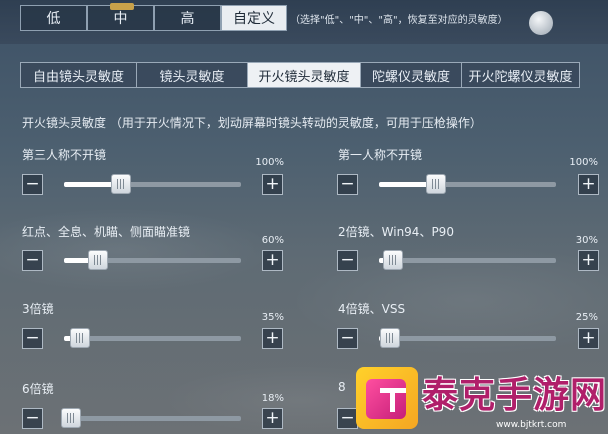  I want to click on watermark-url: www.bjtkrt.com, so click(531, 425).